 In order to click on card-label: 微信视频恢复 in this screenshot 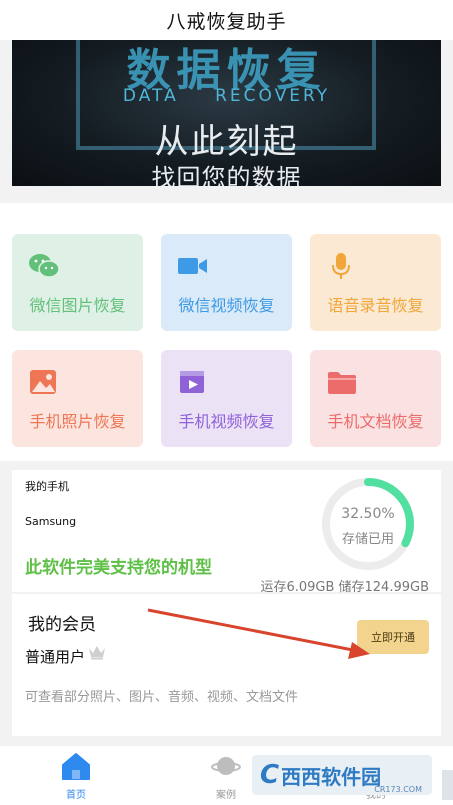, I will do `click(226, 305)`.